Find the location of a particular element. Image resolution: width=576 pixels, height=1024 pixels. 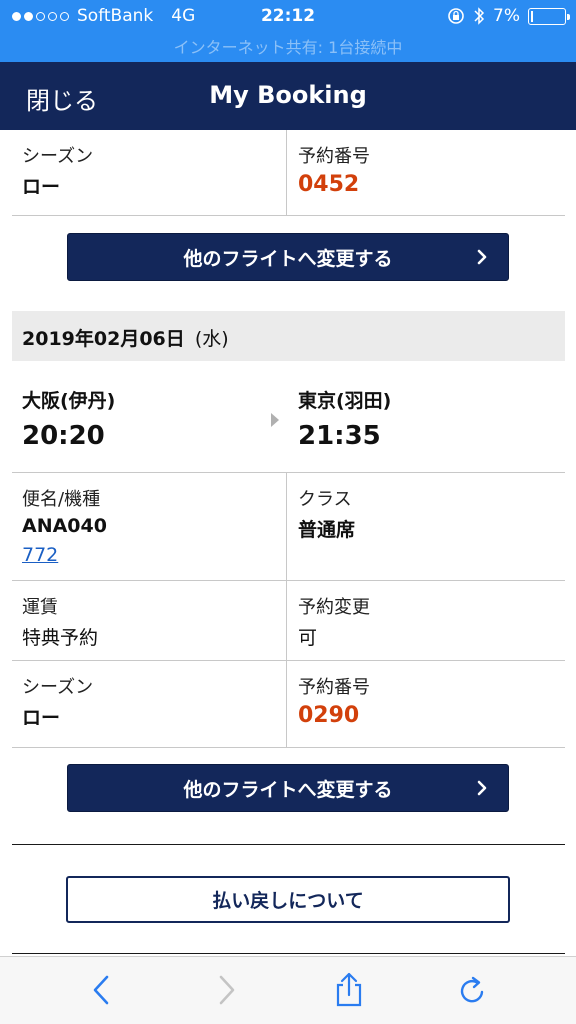

arrival-time: 21:35 is located at coordinates (339, 436).